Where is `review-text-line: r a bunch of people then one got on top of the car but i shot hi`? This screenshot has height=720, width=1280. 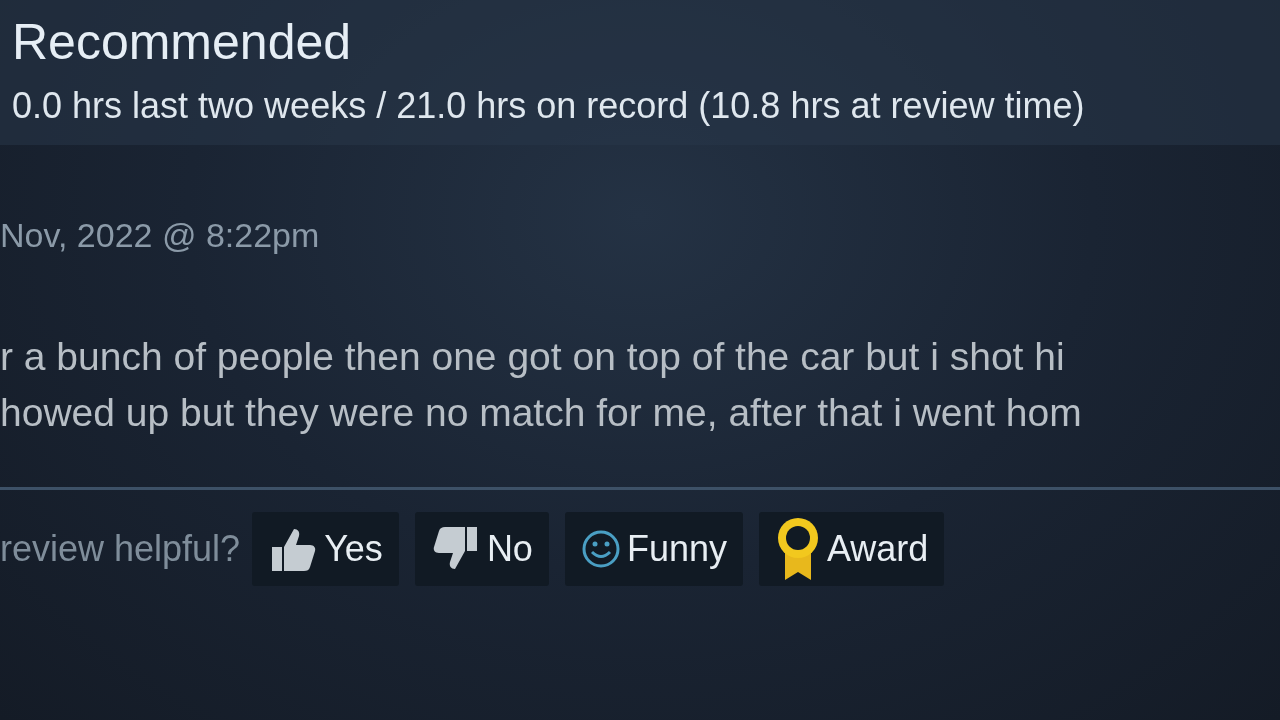 review-text-line: r a bunch of people then one got on top of the car but i shot hi is located at coordinates (533, 357).